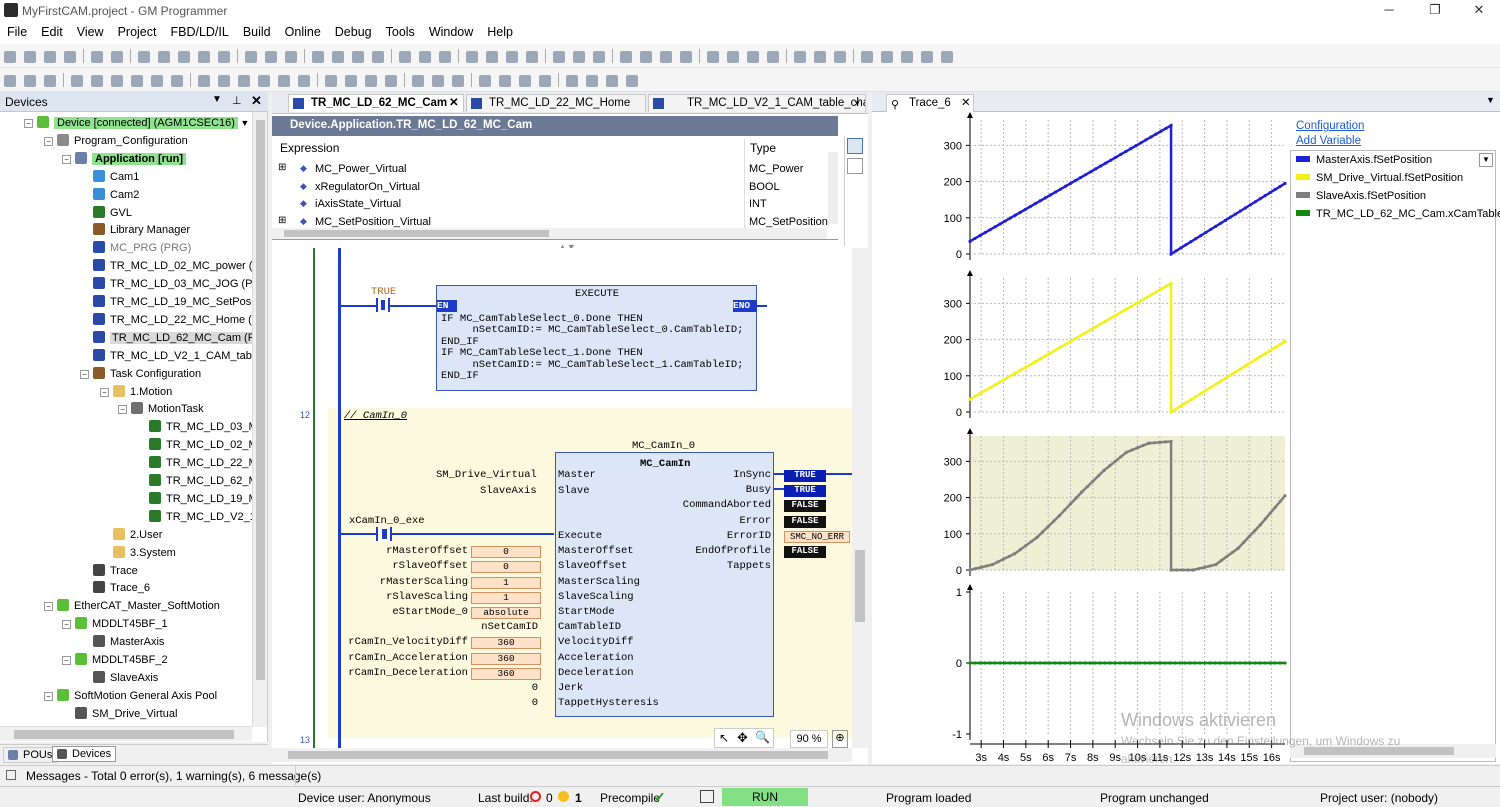 The width and height of the screenshot is (1500, 807). I want to click on watch-grid-icon, so click(855, 166).